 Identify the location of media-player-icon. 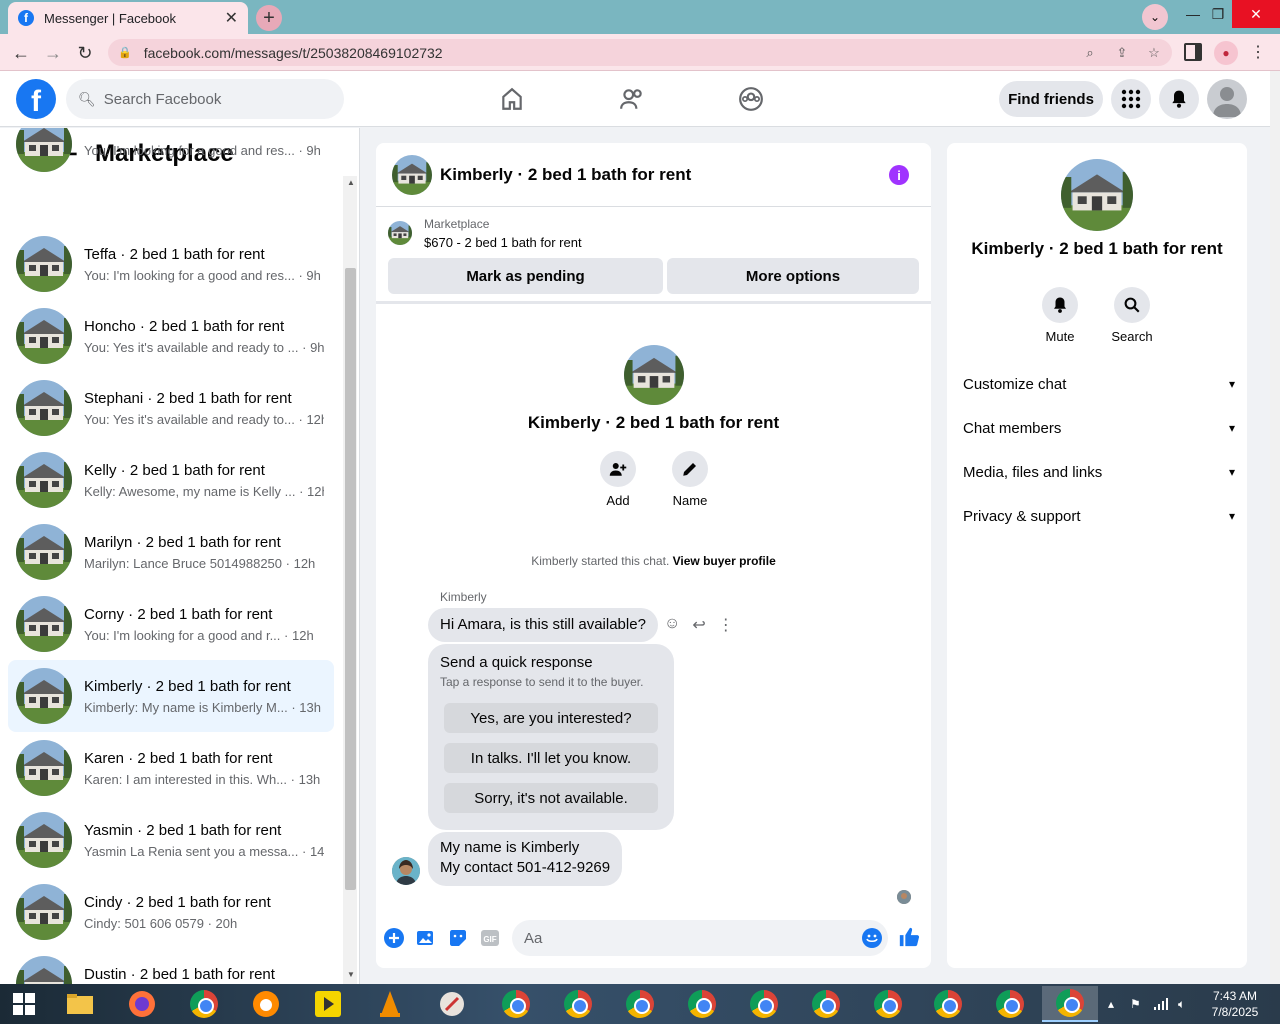
(328, 1004).